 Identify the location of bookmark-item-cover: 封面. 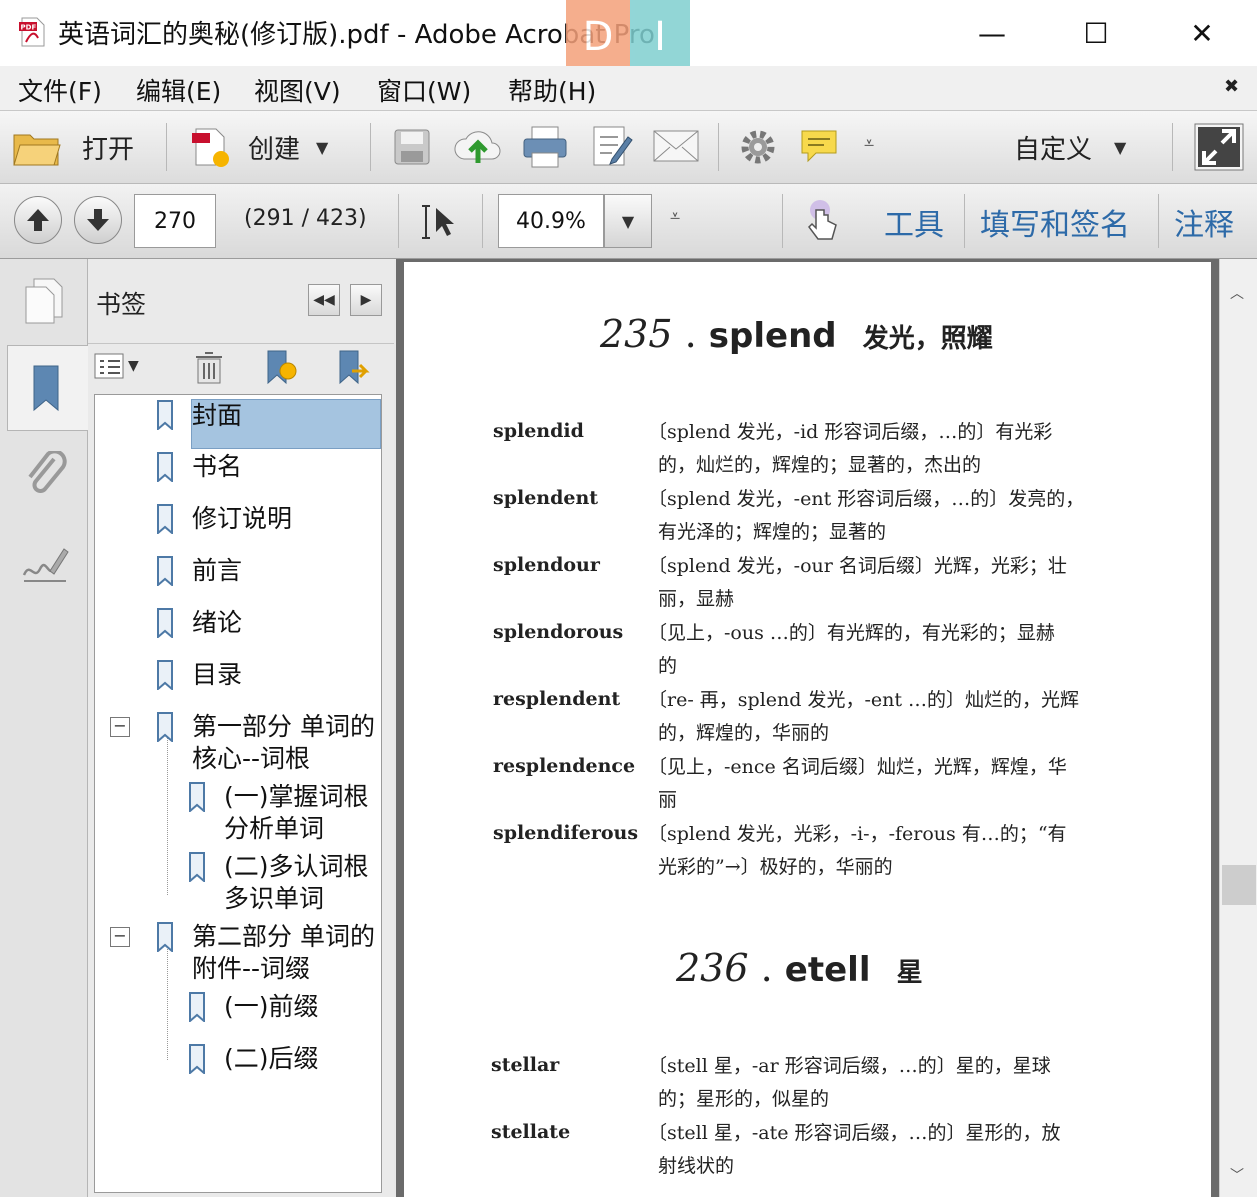
(286, 424).